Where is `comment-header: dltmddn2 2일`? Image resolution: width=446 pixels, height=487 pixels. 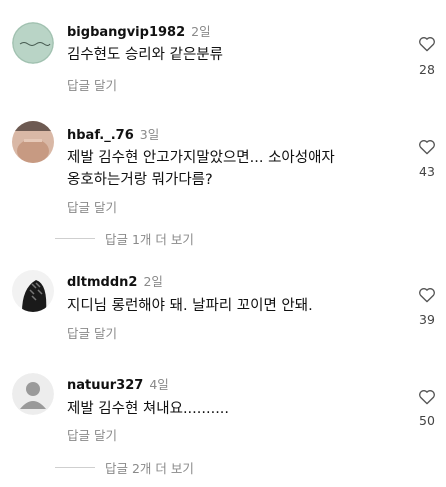
comment-header: dltmddn2 2일 is located at coordinates (115, 280).